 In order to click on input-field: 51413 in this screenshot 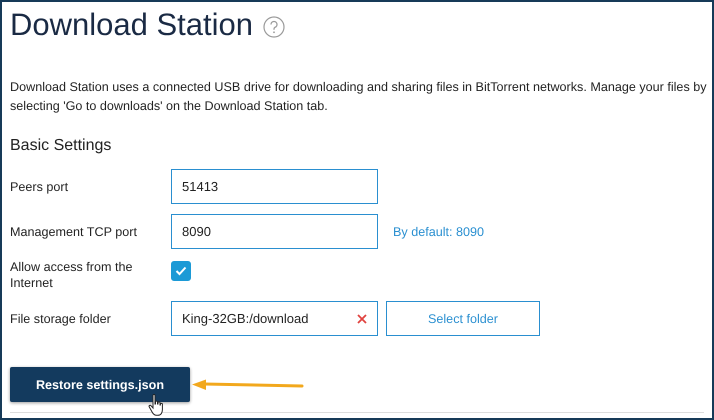, I will do `click(274, 186)`.